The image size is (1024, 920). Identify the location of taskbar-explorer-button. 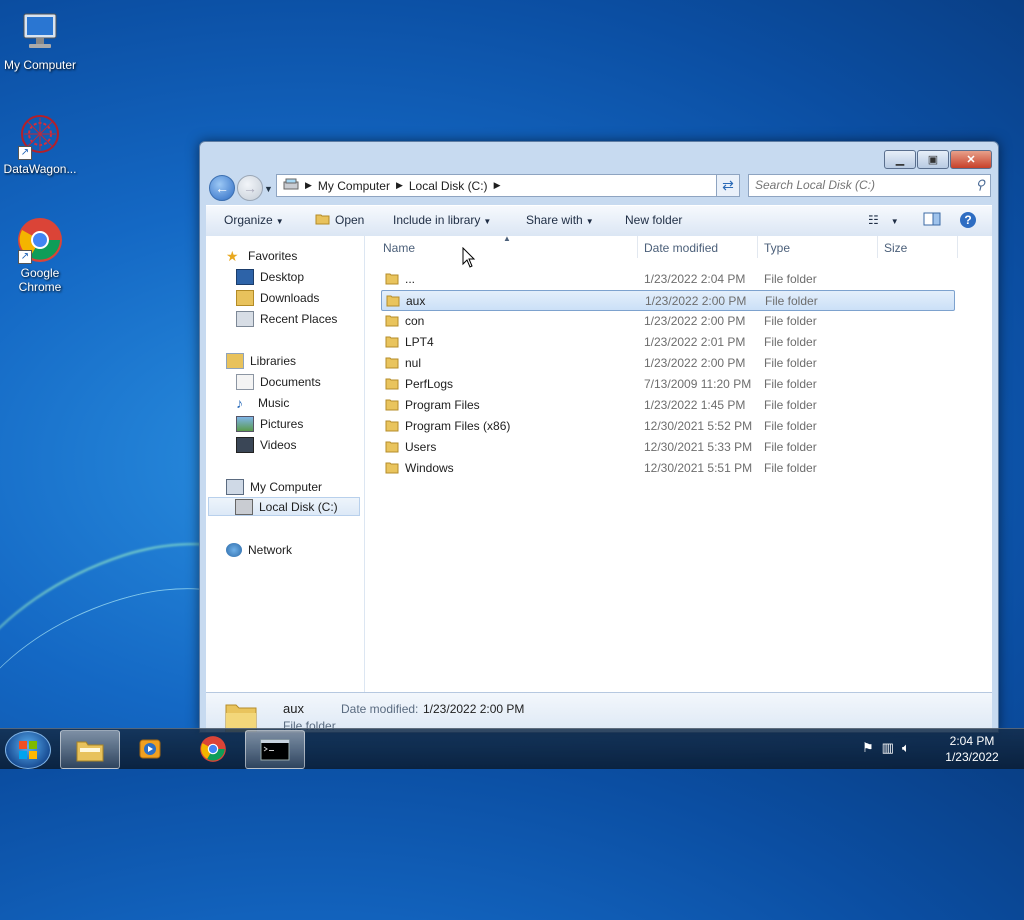
(90, 749).